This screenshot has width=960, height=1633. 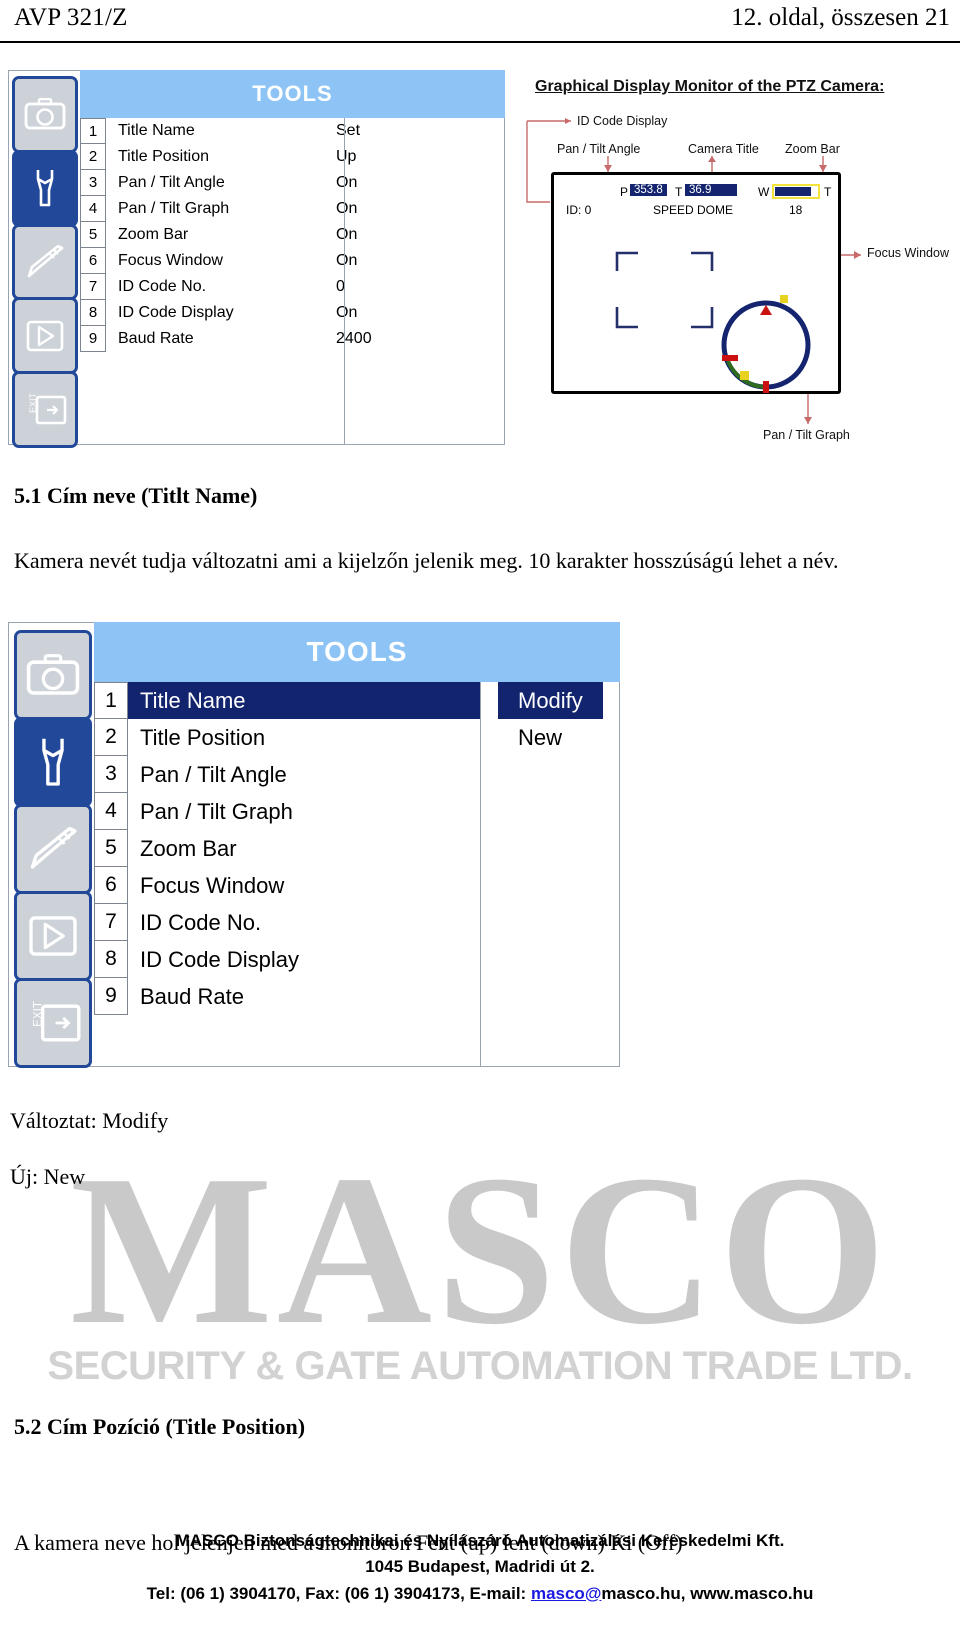 What do you see at coordinates (292, 131) in the screenshot?
I see `osd-row: 1 Title Name Set` at bounding box center [292, 131].